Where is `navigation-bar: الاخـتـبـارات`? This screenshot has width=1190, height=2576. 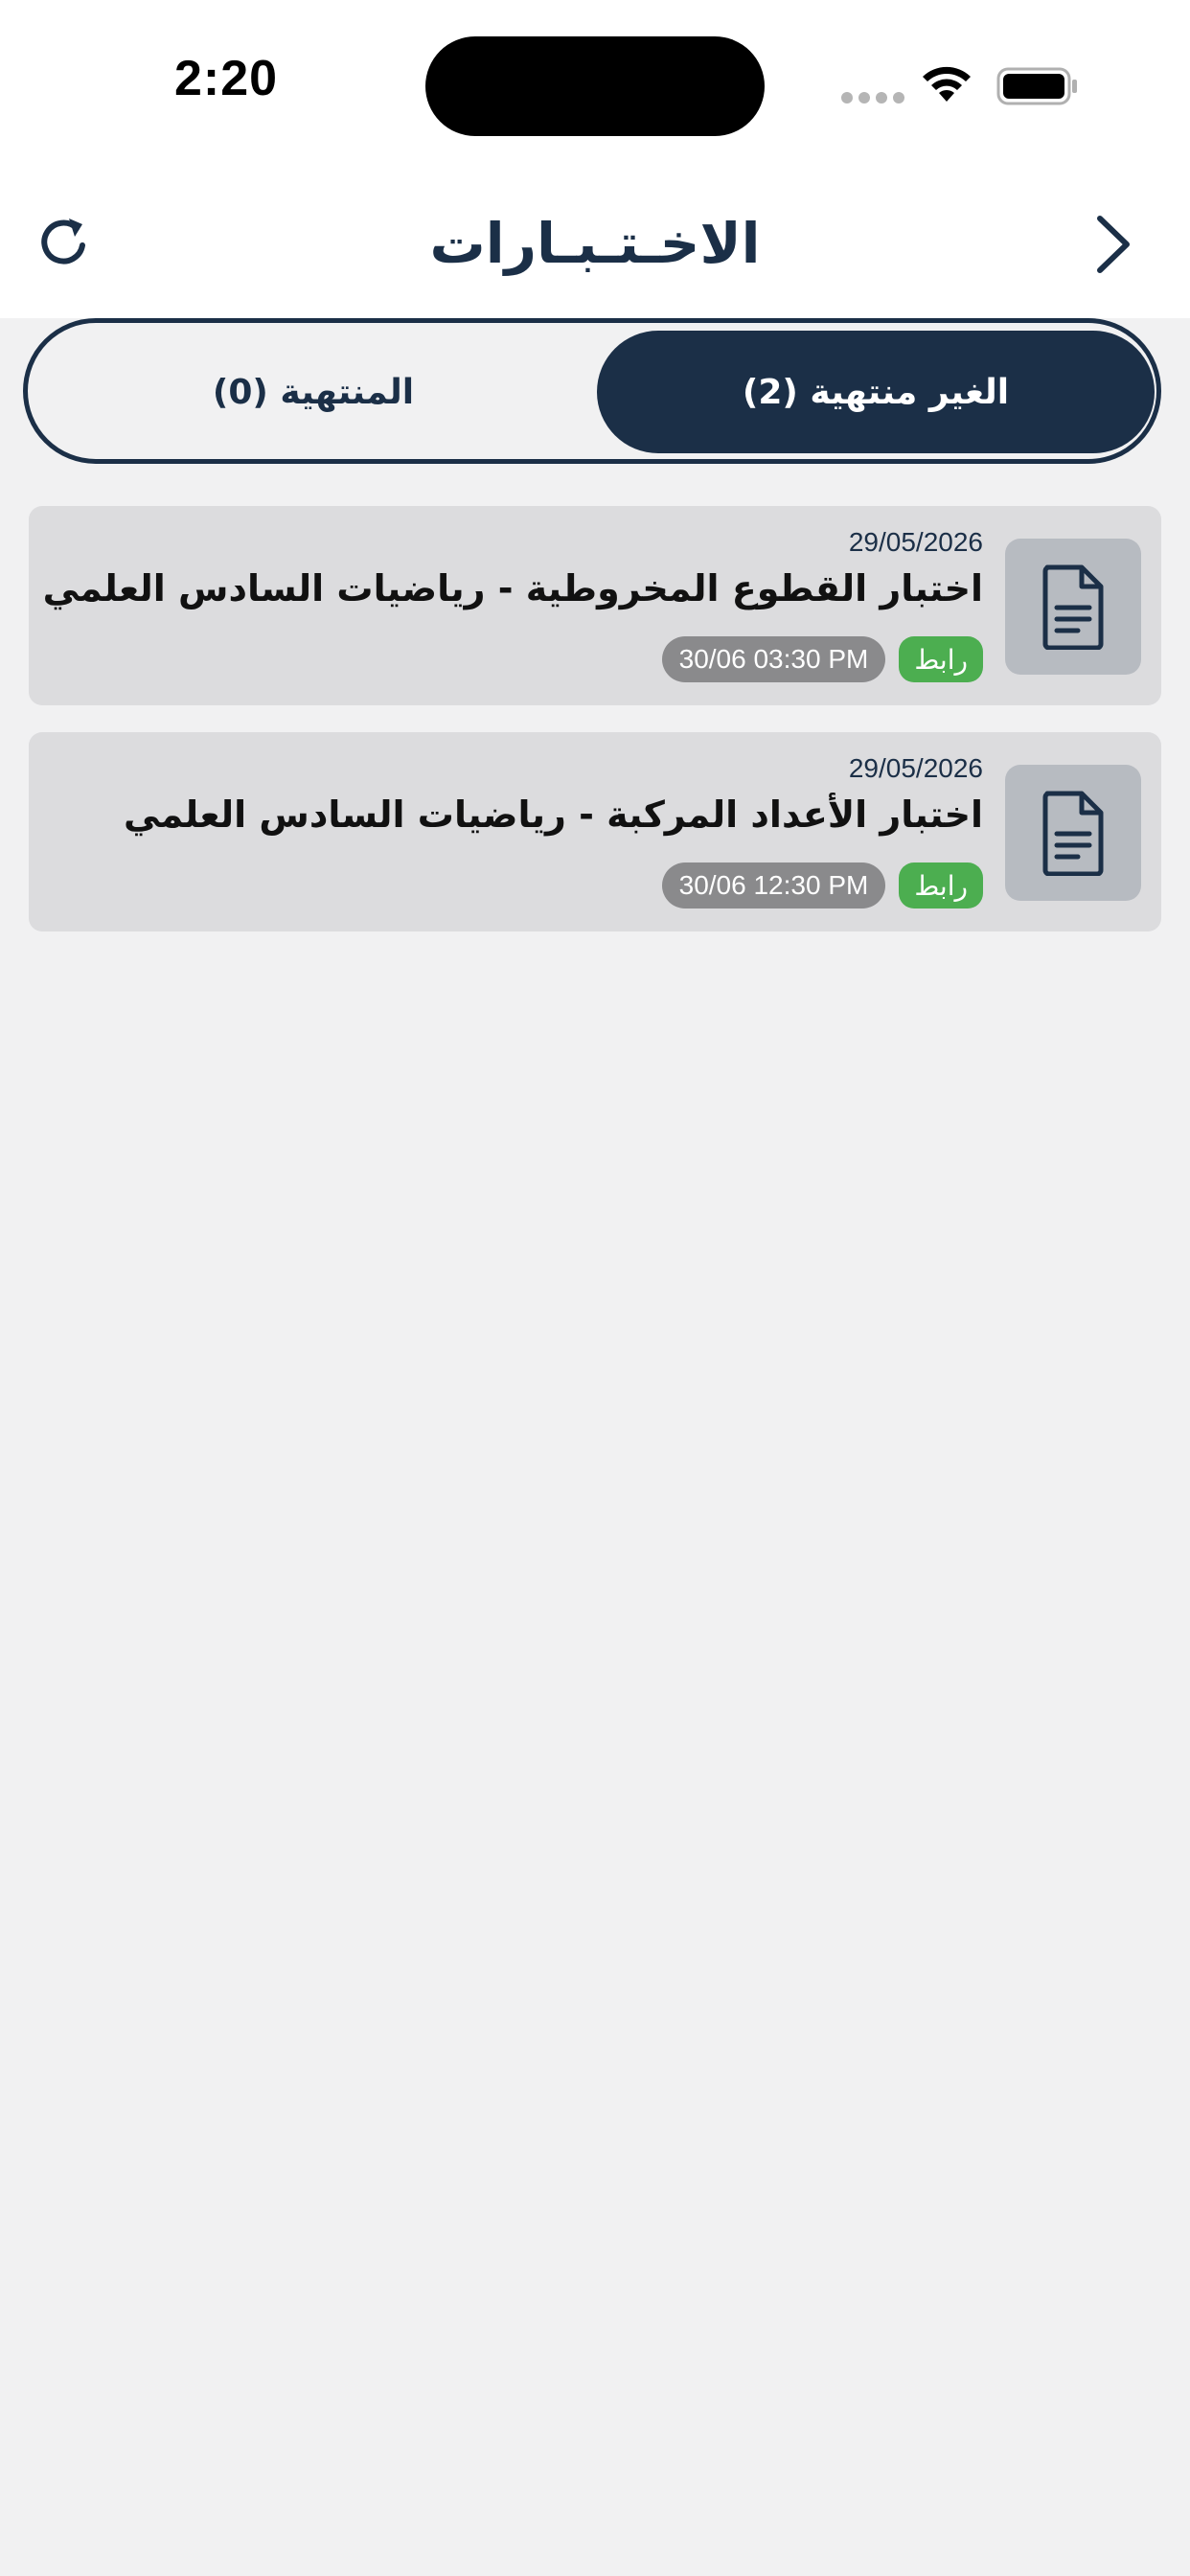 navigation-bar: الاخـتـبـارات is located at coordinates (595, 245).